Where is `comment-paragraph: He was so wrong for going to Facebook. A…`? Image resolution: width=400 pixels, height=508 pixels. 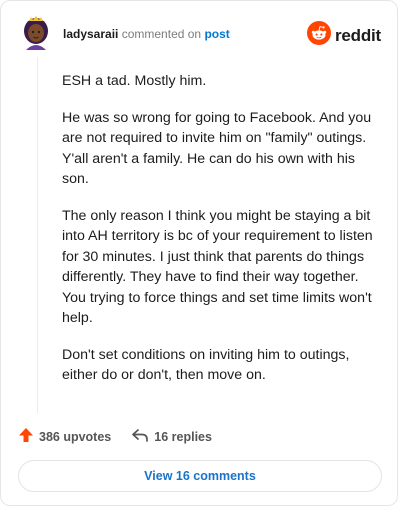 comment-paragraph: He was so wrong for going to Facebook. A… is located at coordinates (217, 148).